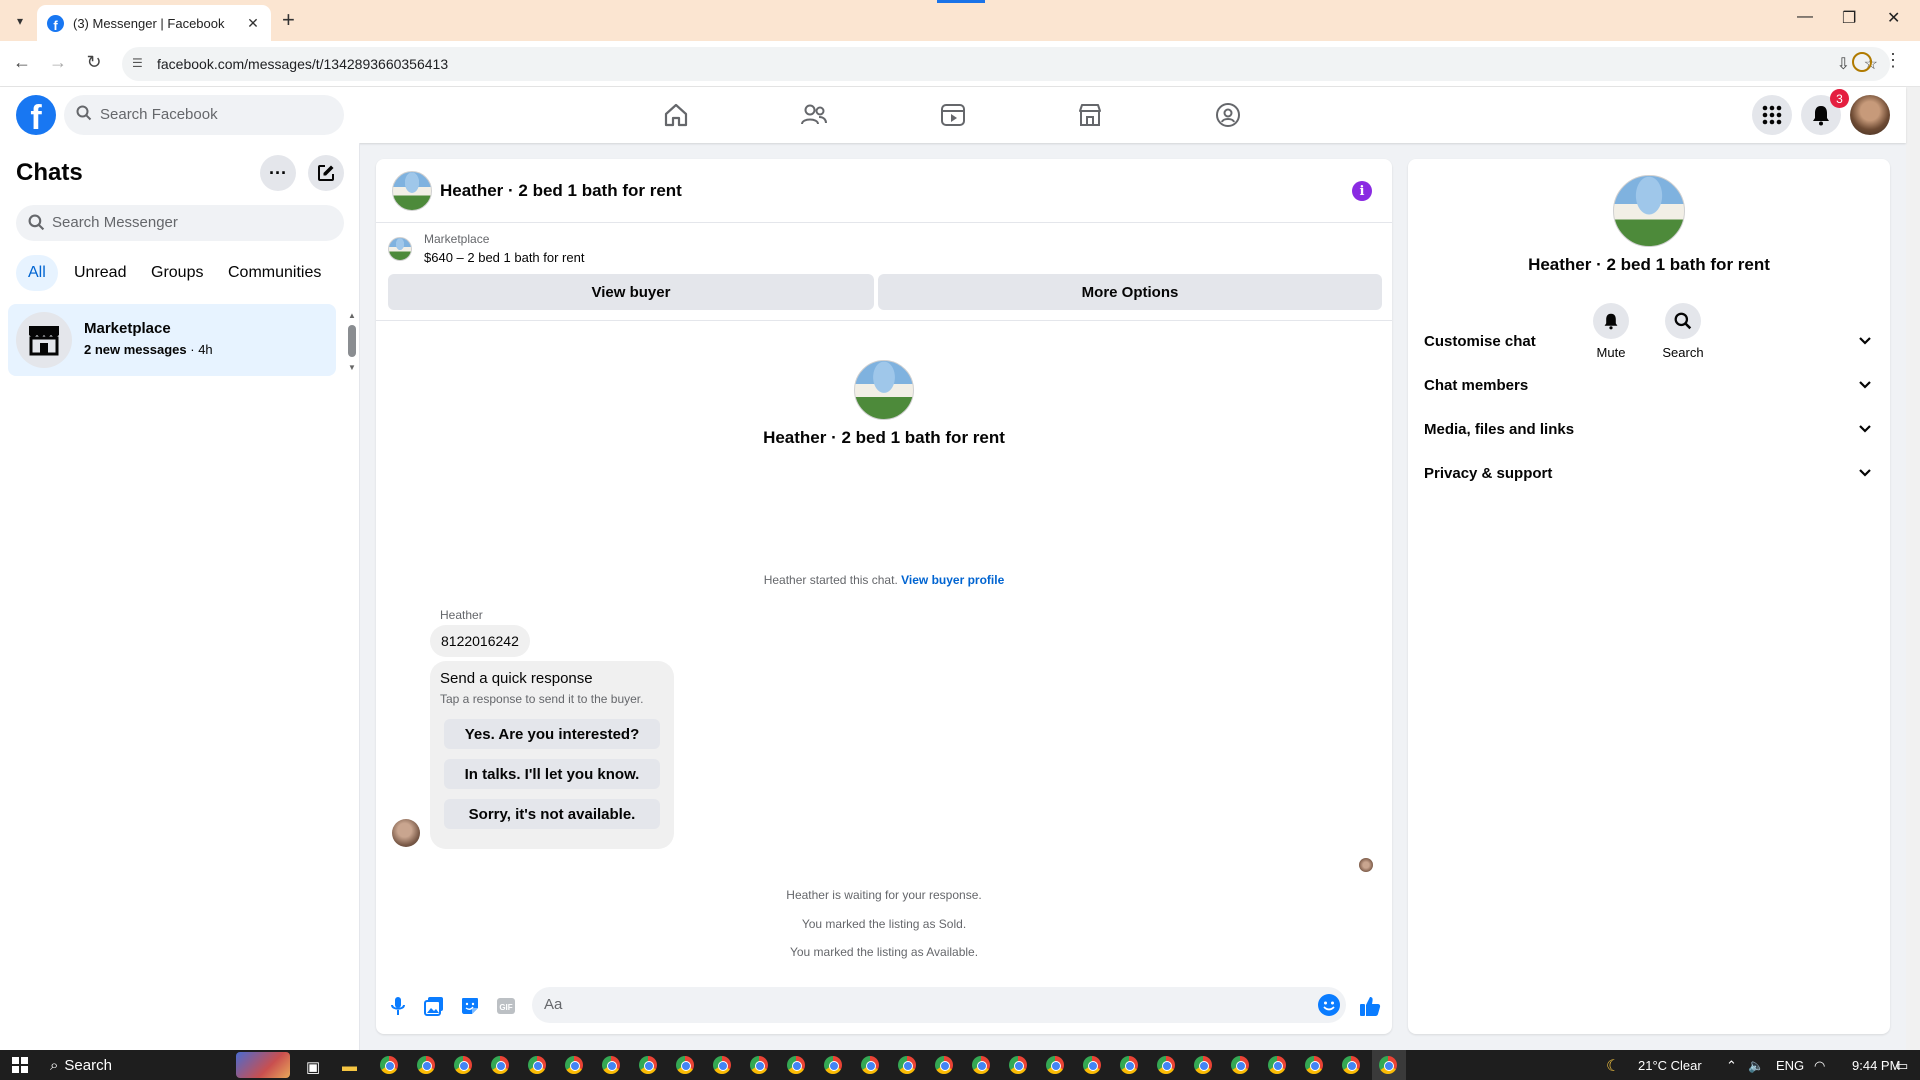  What do you see at coordinates (952, 580) in the screenshot?
I see `view-buyer-profile-link: View buyer profile` at bounding box center [952, 580].